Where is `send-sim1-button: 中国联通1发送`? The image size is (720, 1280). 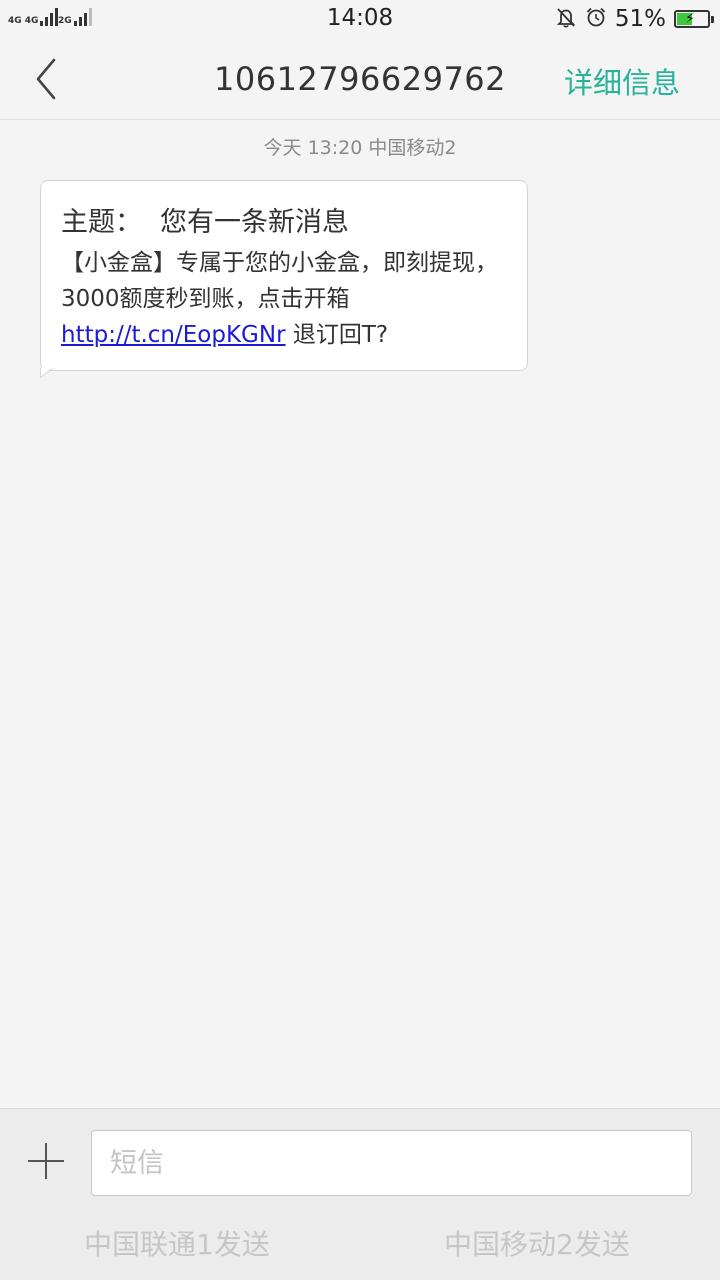
send-sim1-button: 中国联通1发送 is located at coordinates (177, 1243).